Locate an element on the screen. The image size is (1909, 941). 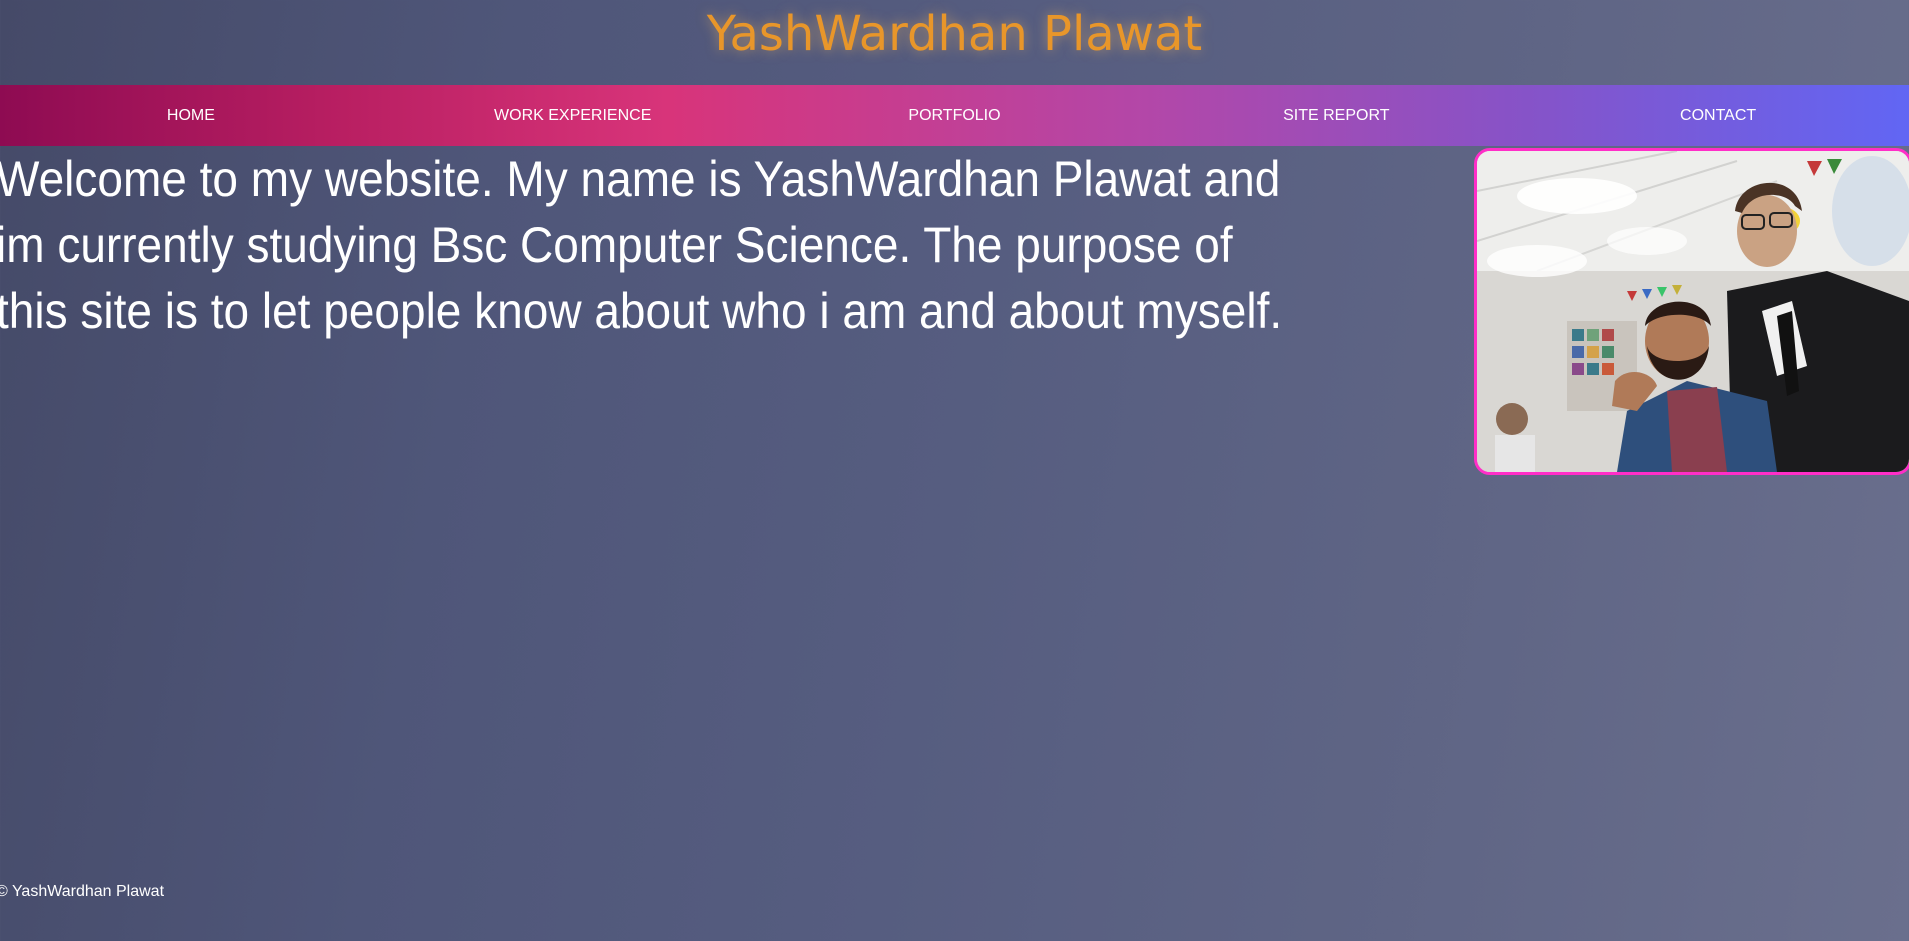
nav-item-work-experience: WORK EXPERIENCE is located at coordinates (573, 115).